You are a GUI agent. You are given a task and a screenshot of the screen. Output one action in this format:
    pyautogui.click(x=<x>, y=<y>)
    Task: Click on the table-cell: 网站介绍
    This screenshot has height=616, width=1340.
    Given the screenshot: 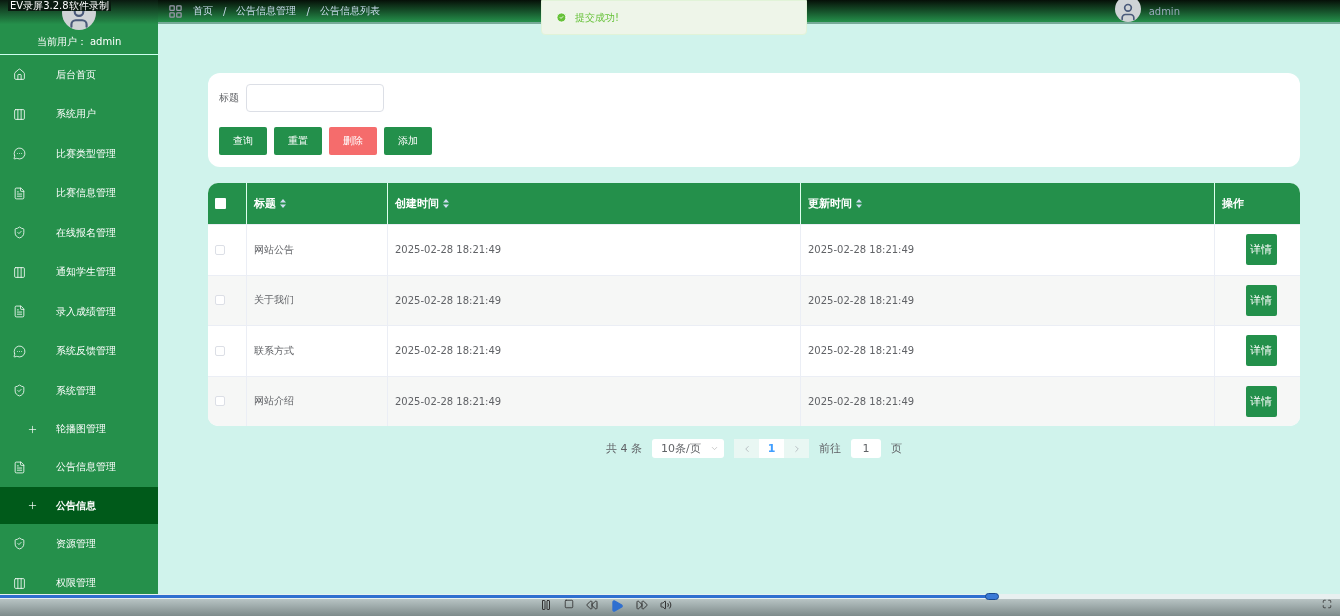 What is the action you would take?
    pyautogui.click(x=274, y=401)
    